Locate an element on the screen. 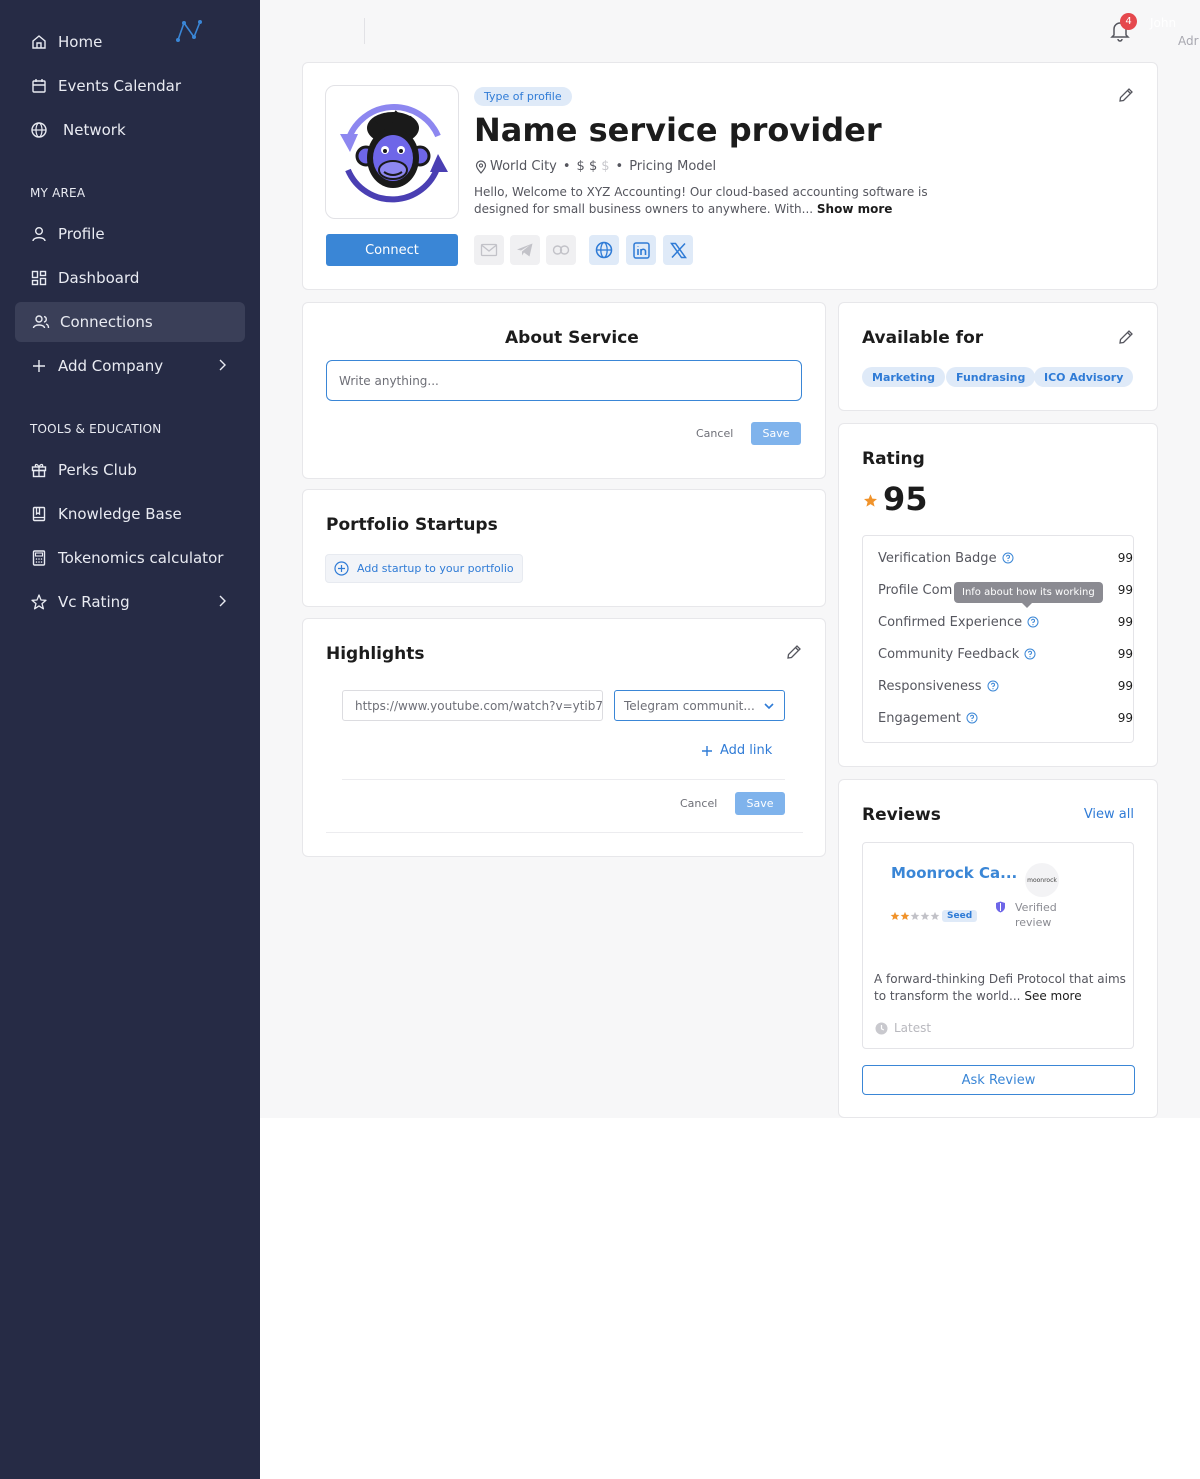  sidebar-item-knowledge-base: Knowledge Base is located at coordinates (130, 514).